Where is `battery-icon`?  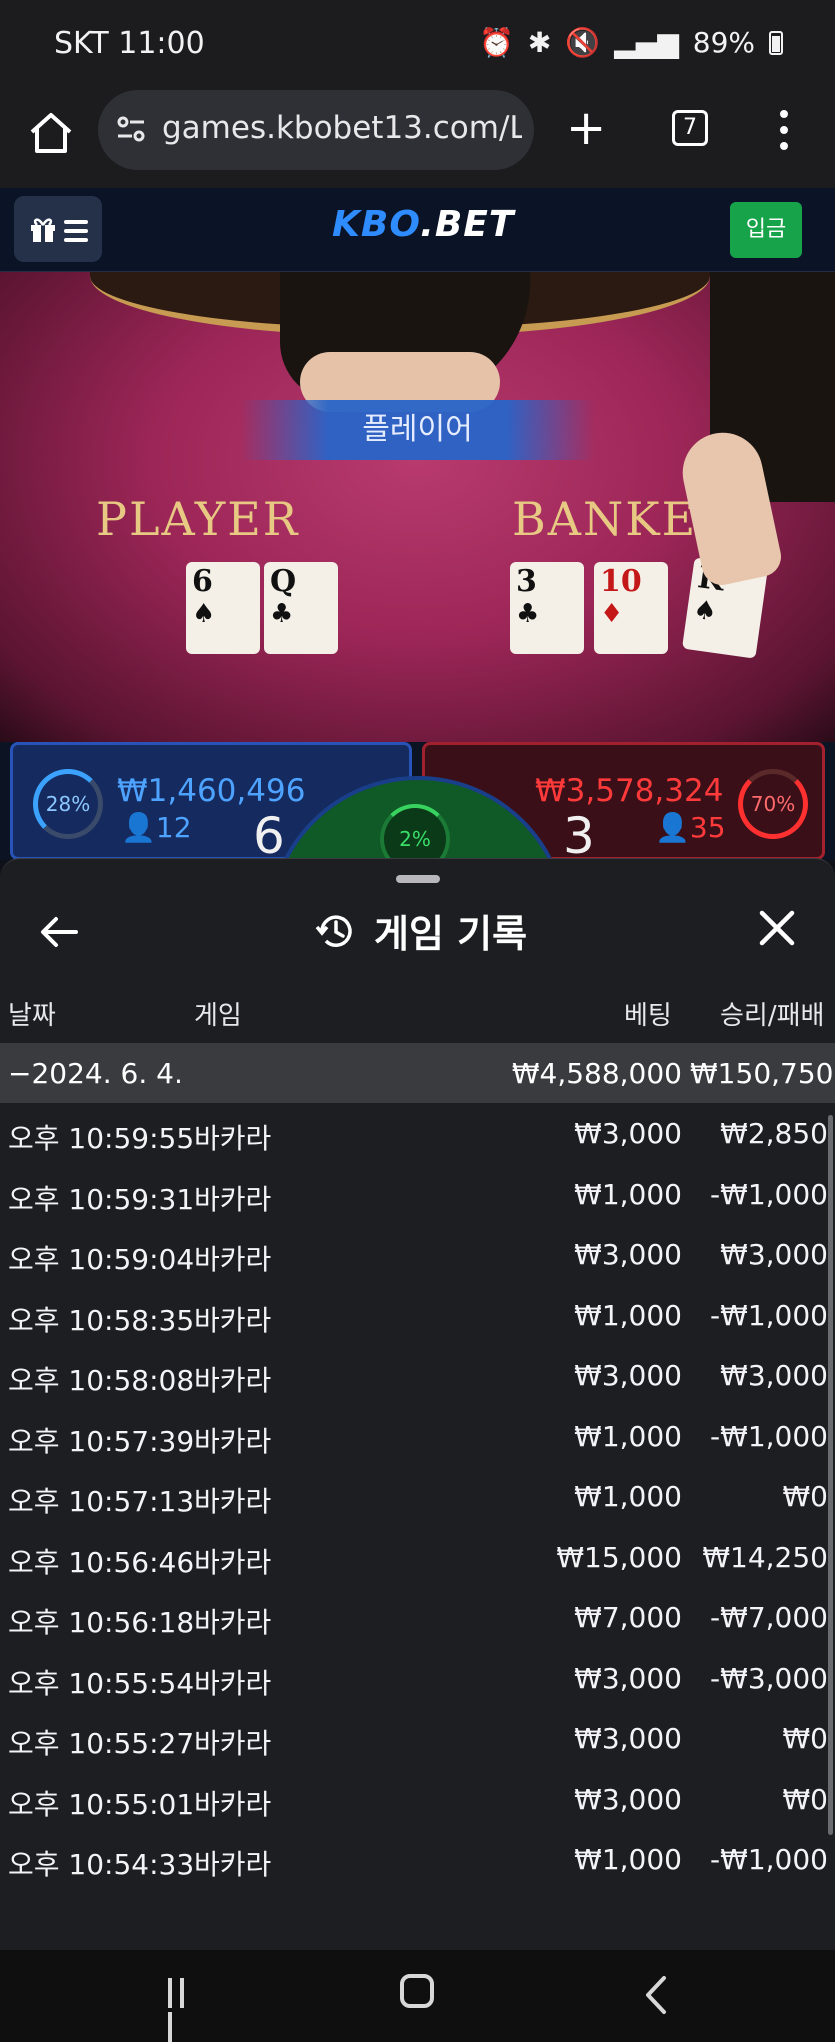 battery-icon is located at coordinates (776, 42).